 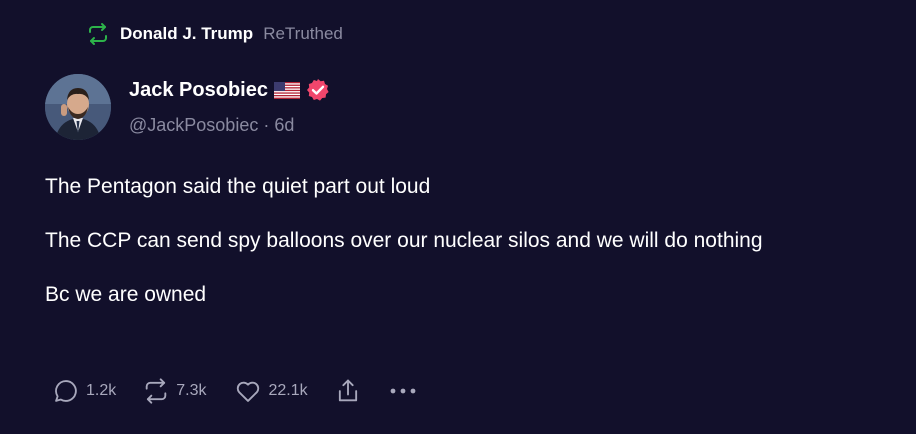 I want to click on action-bar: 1.2k 7.3k 22.1k, so click(x=248, y=391).